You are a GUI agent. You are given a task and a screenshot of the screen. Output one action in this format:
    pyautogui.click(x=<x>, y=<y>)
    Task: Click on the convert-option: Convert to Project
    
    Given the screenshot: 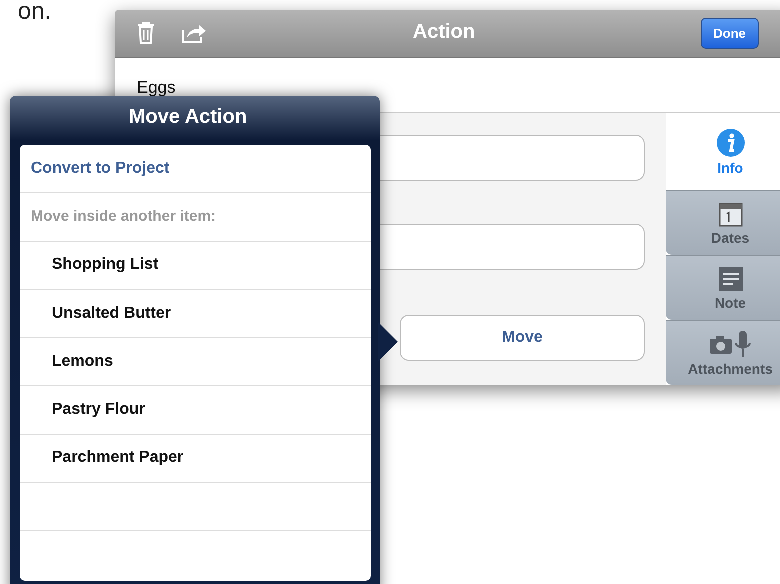 What is the action you would take?
    pyautogui.click(x=195, y=169)
    